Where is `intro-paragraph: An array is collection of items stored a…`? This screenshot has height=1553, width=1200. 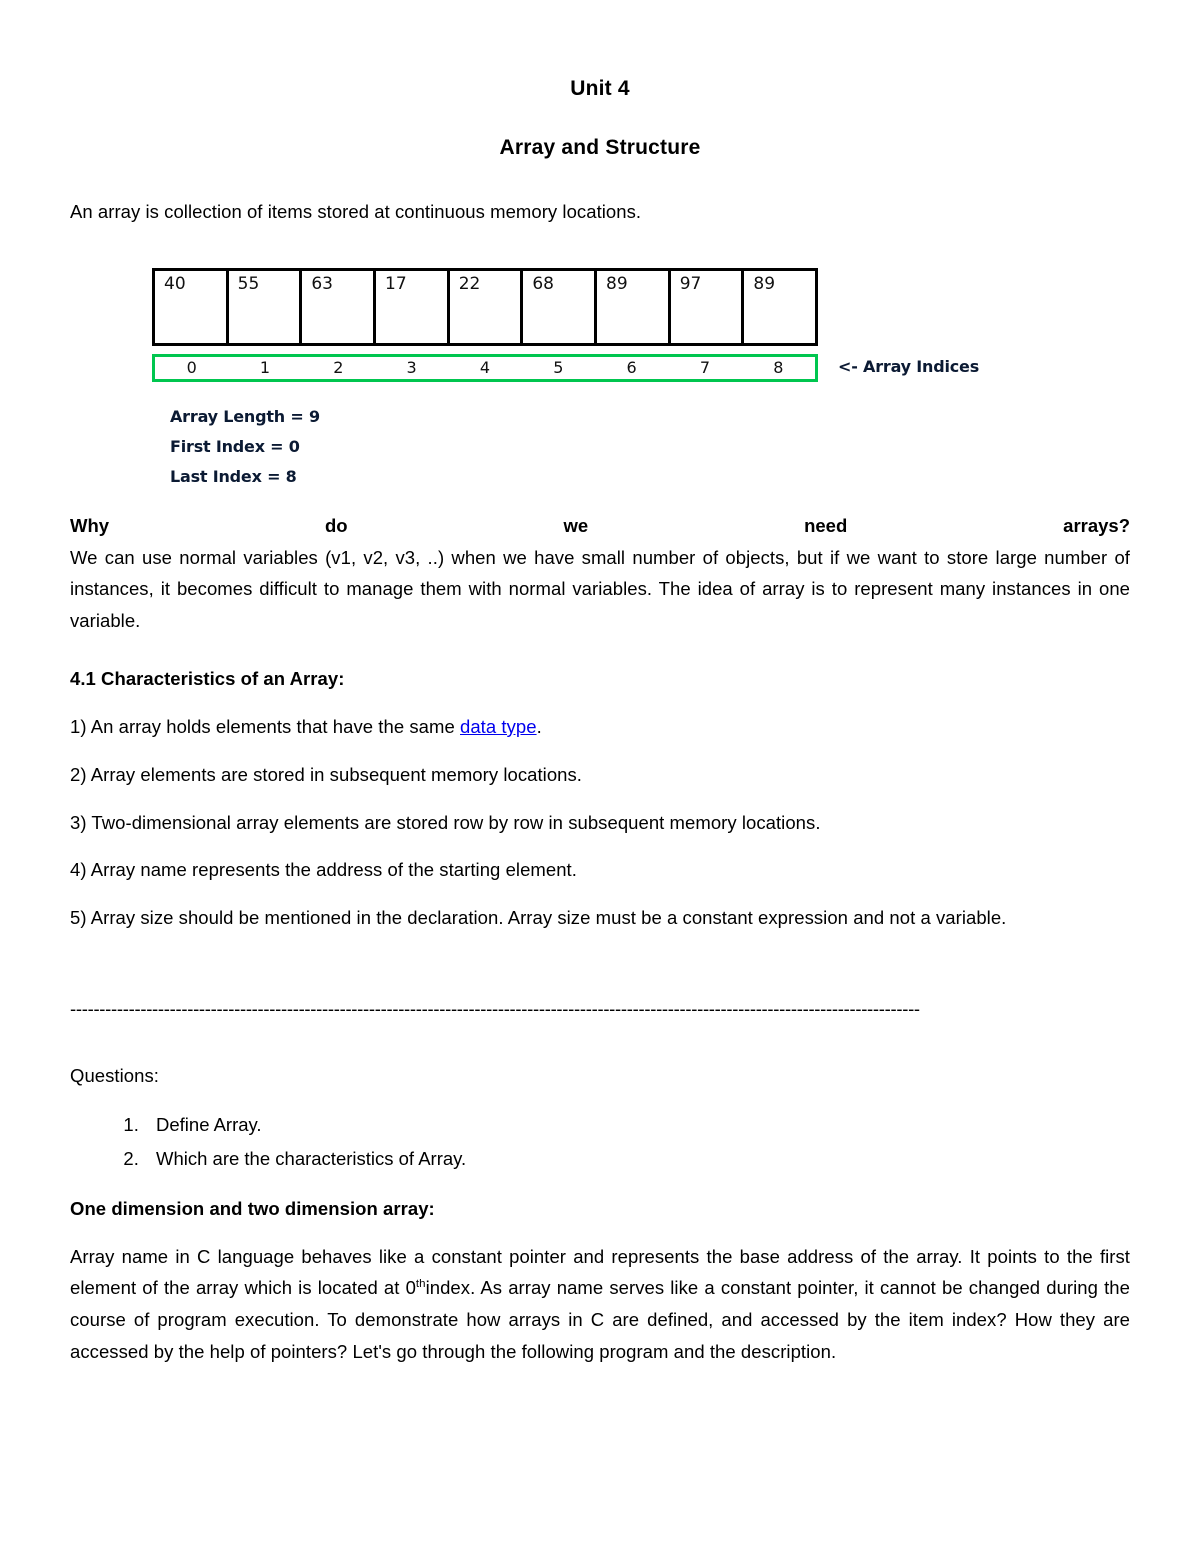 intro-paragraph: An array is collection of items stored a… is located at coordinates (356, 211).